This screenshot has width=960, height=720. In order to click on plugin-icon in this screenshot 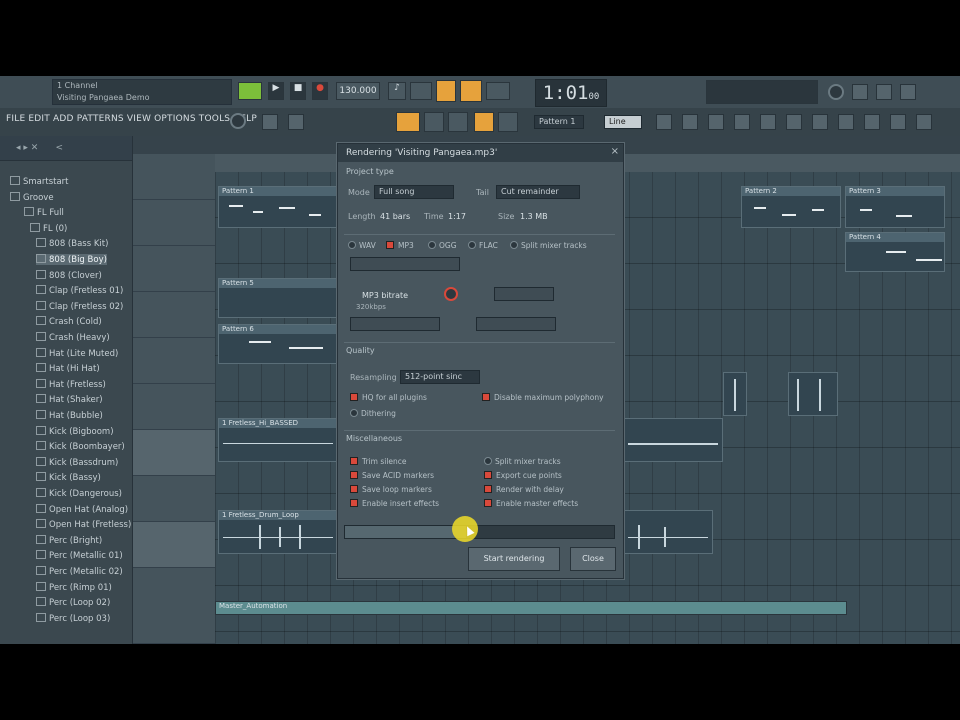, I will do `click(716, 122)`.